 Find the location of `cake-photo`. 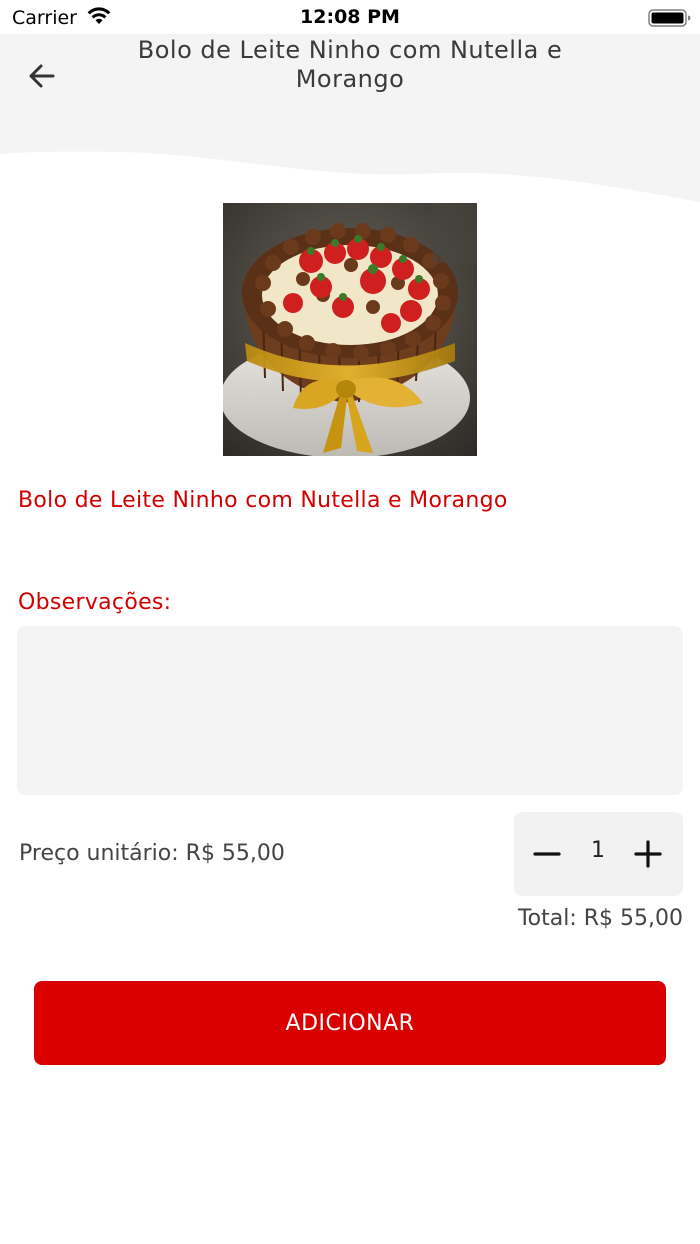

cake-photo is located at coordinates (350, 329).